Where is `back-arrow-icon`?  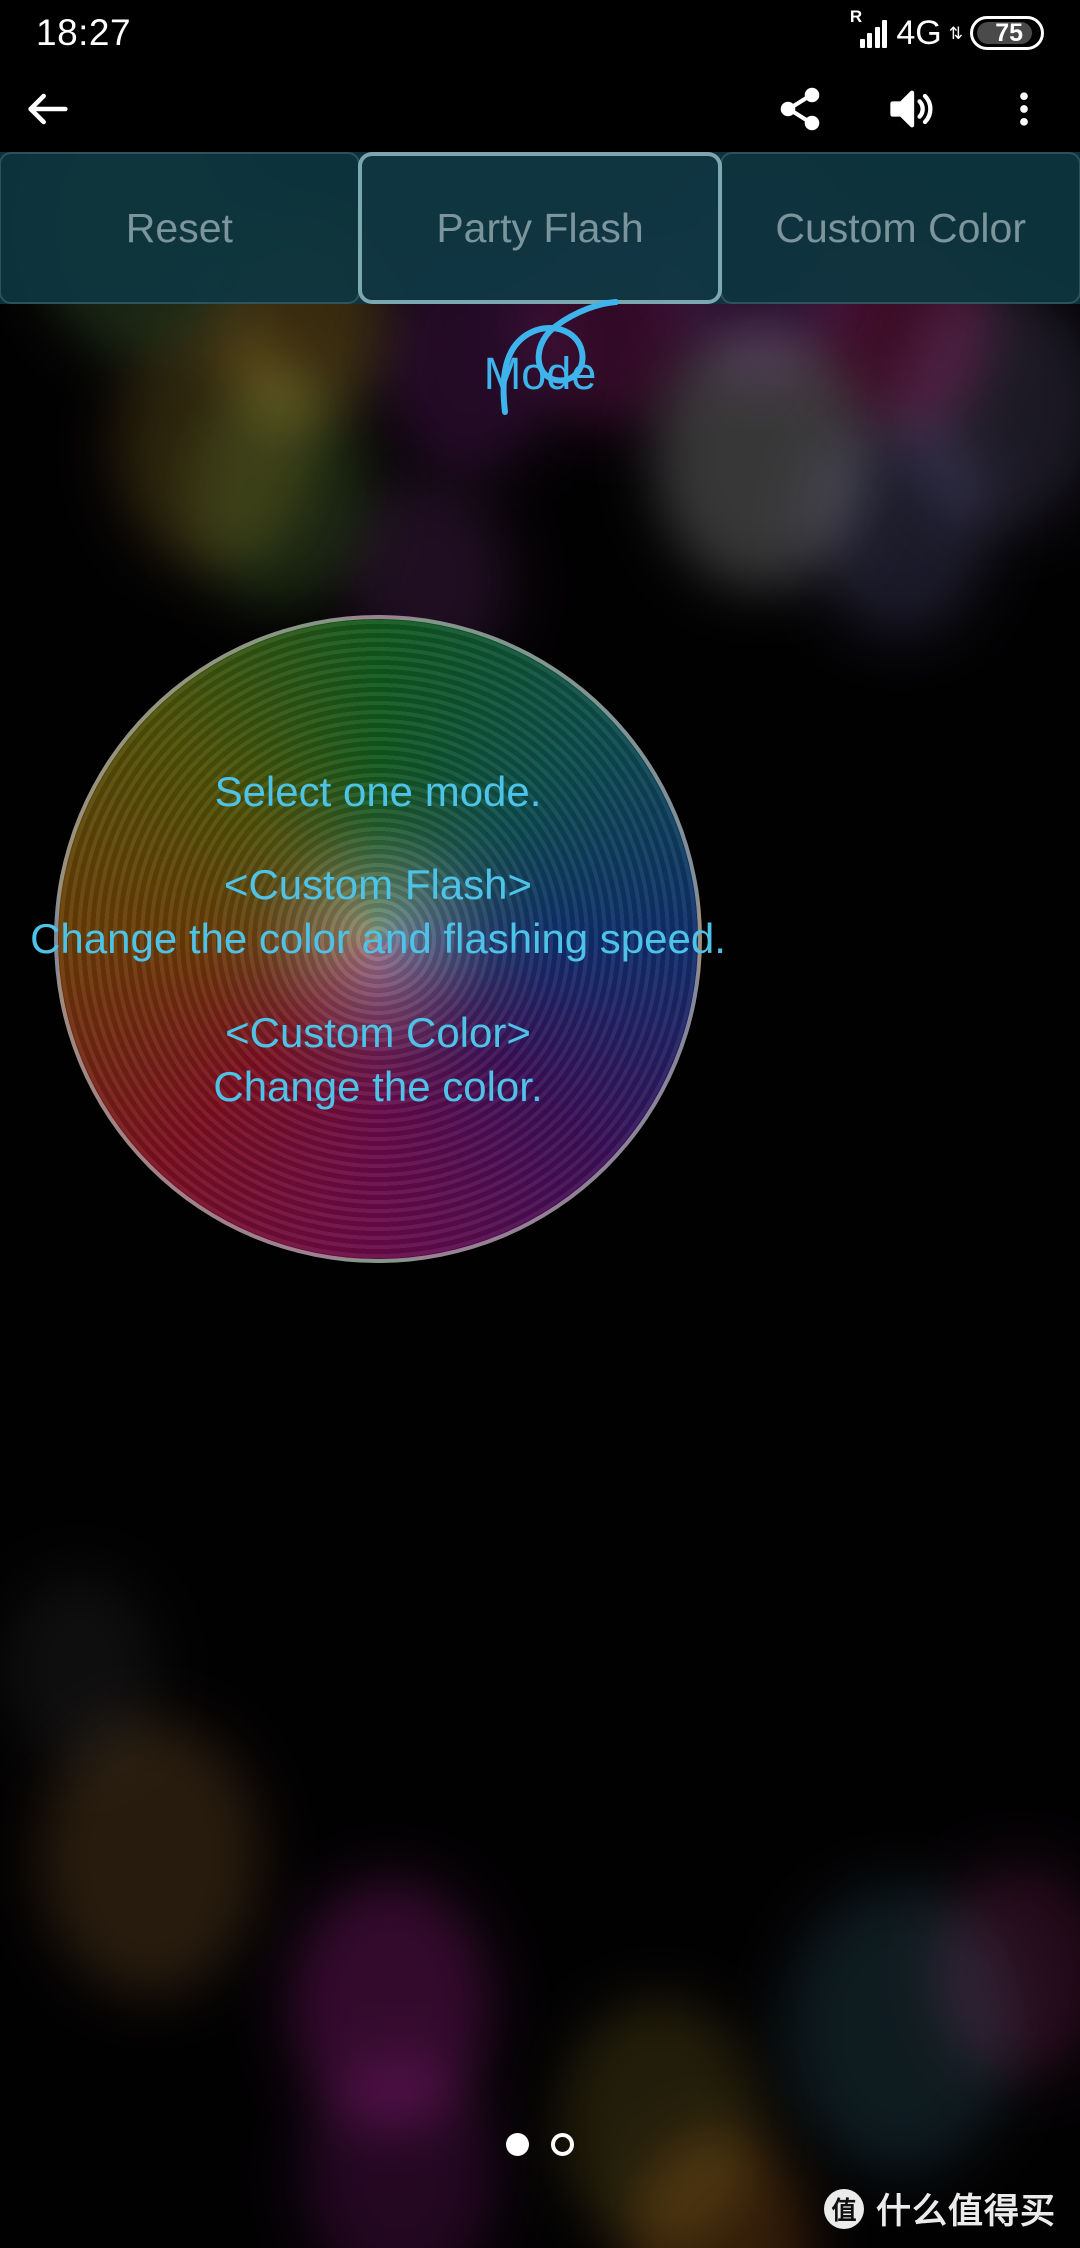
back-arrow-icon is located at coordinates (48, 109).